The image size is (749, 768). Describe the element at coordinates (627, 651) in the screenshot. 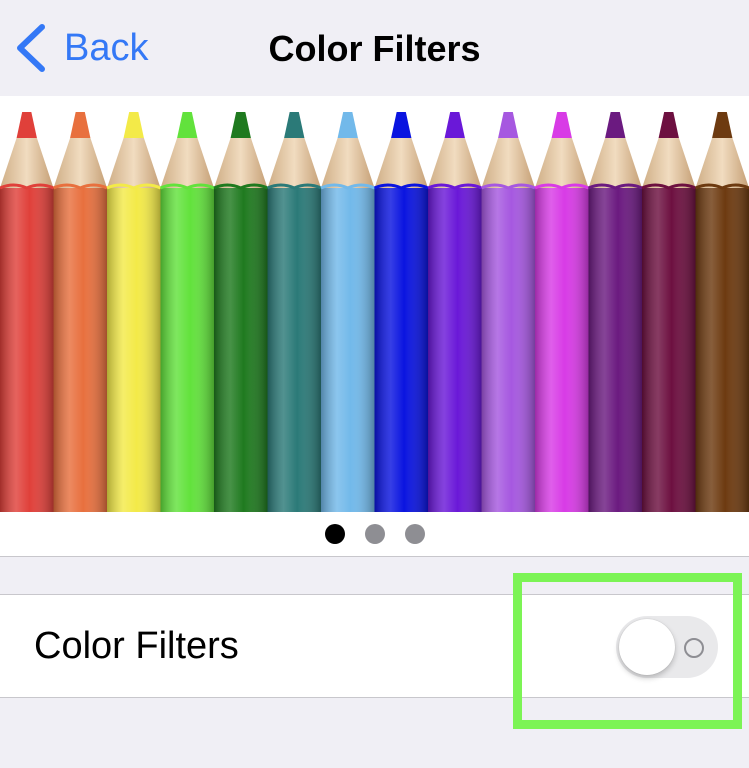

I see `highlight-annotation-box` at that location.